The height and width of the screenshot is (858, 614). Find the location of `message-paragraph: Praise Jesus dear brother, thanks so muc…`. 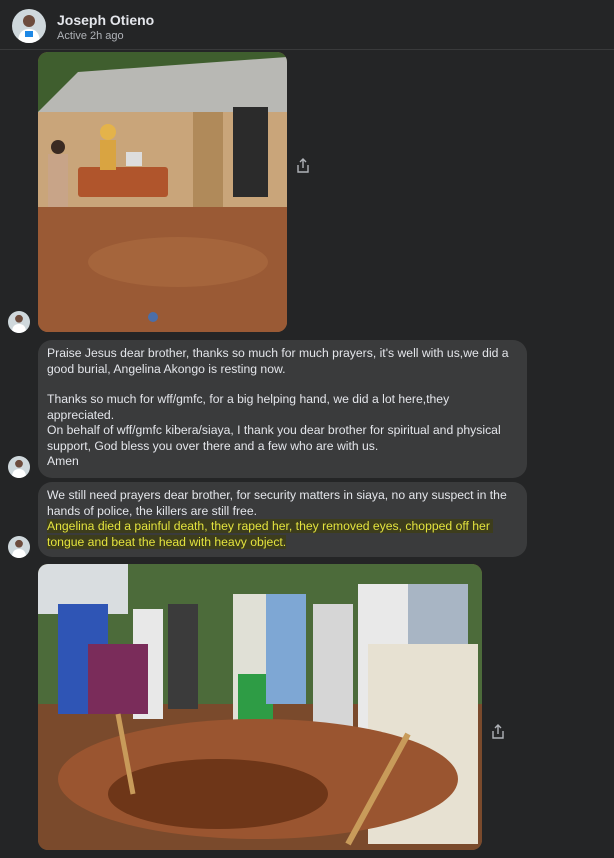

message-paragraph: Praise Jesus dear brother, thanks so muc… is located at coordinates (279, 361).